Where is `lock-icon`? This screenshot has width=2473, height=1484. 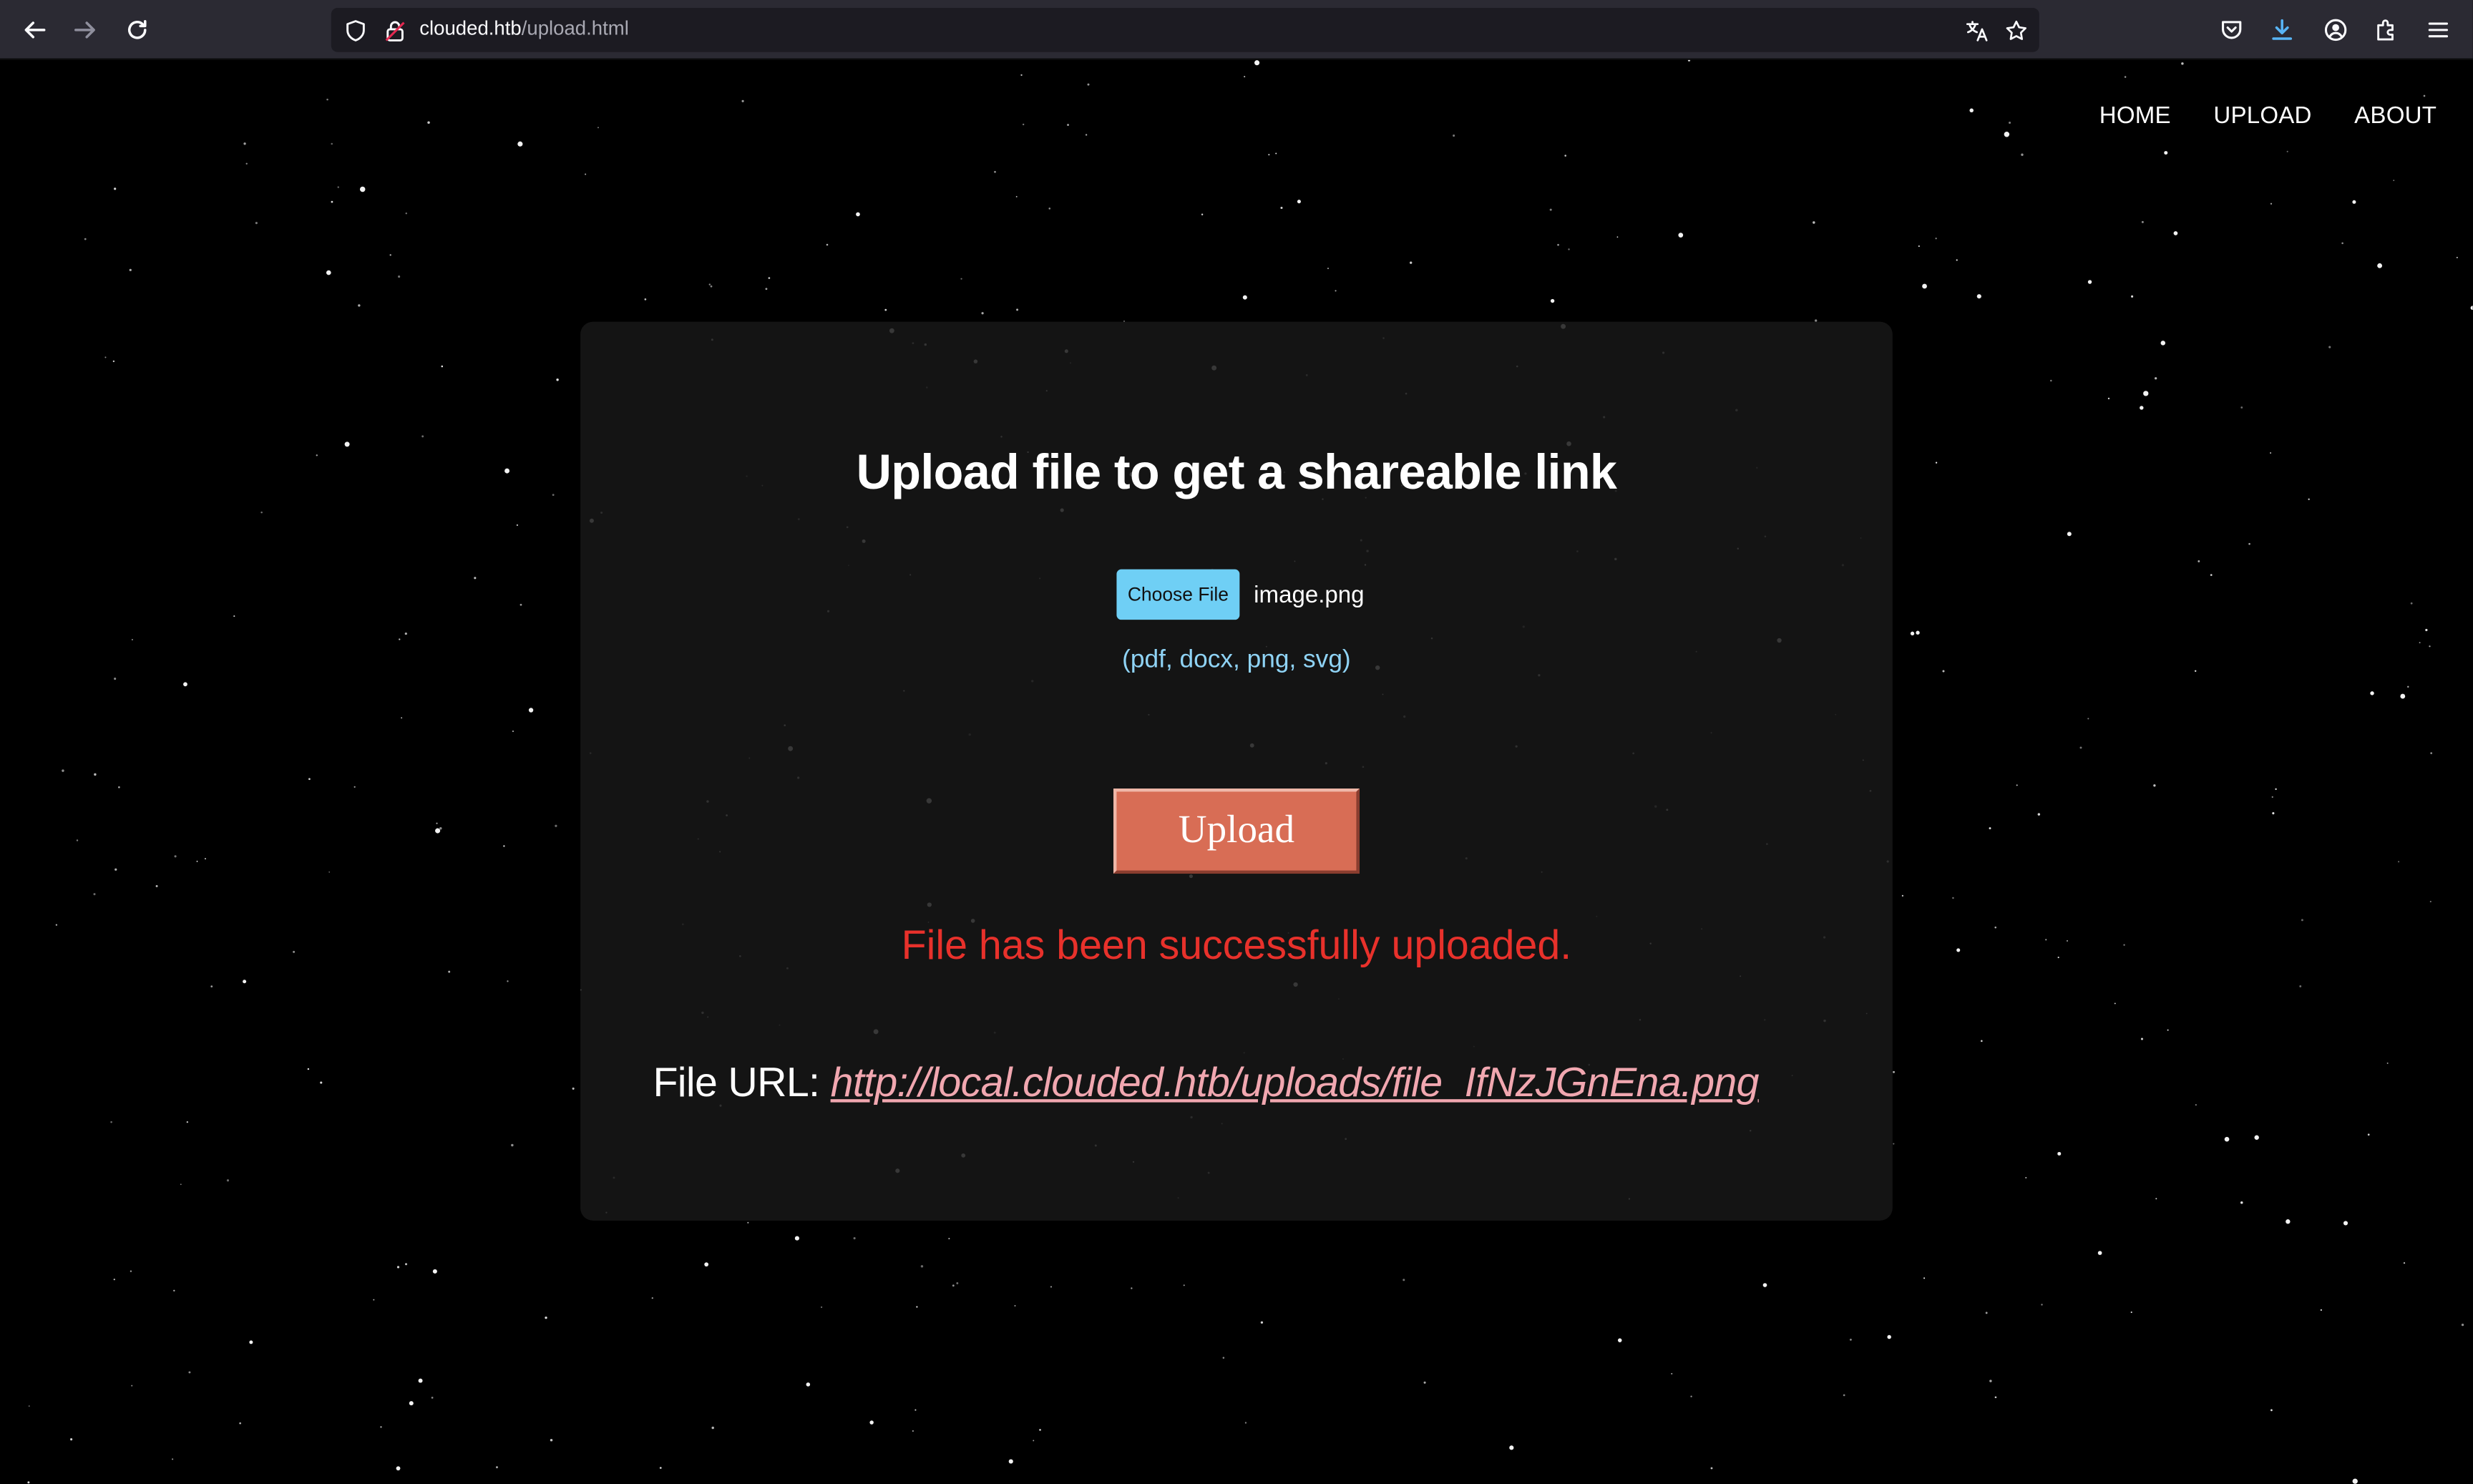
lock-icon is located at coordinates (393, 29).